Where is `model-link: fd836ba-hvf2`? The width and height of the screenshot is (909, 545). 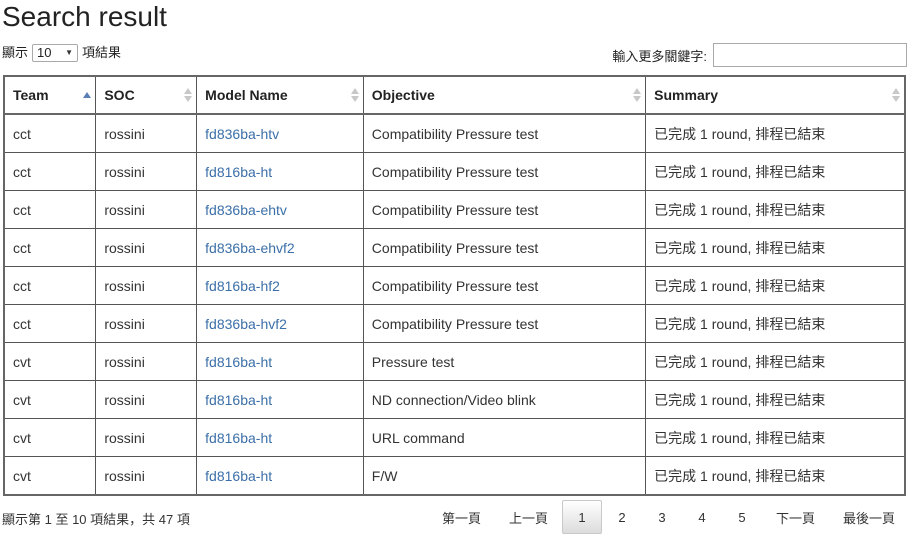
model-link: fd836ba-hvf2 is located at coordinates (246, 324).